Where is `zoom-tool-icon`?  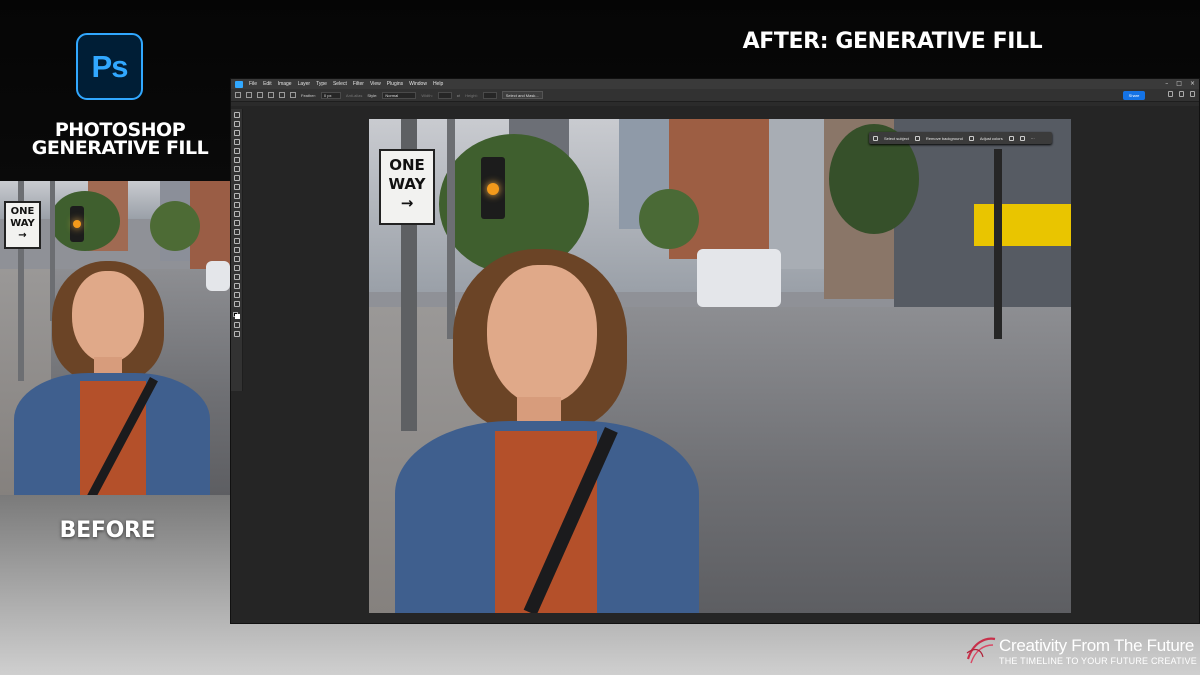 zoom-tool-icon is located at coordinates (236, 295).